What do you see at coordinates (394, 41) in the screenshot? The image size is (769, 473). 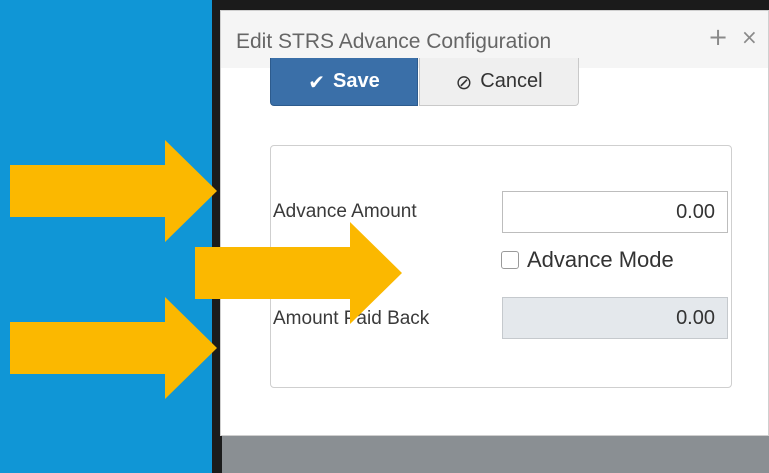 I see `dialog-title: Edit STRS Advance Configuration` at bounding box center [394, 41].